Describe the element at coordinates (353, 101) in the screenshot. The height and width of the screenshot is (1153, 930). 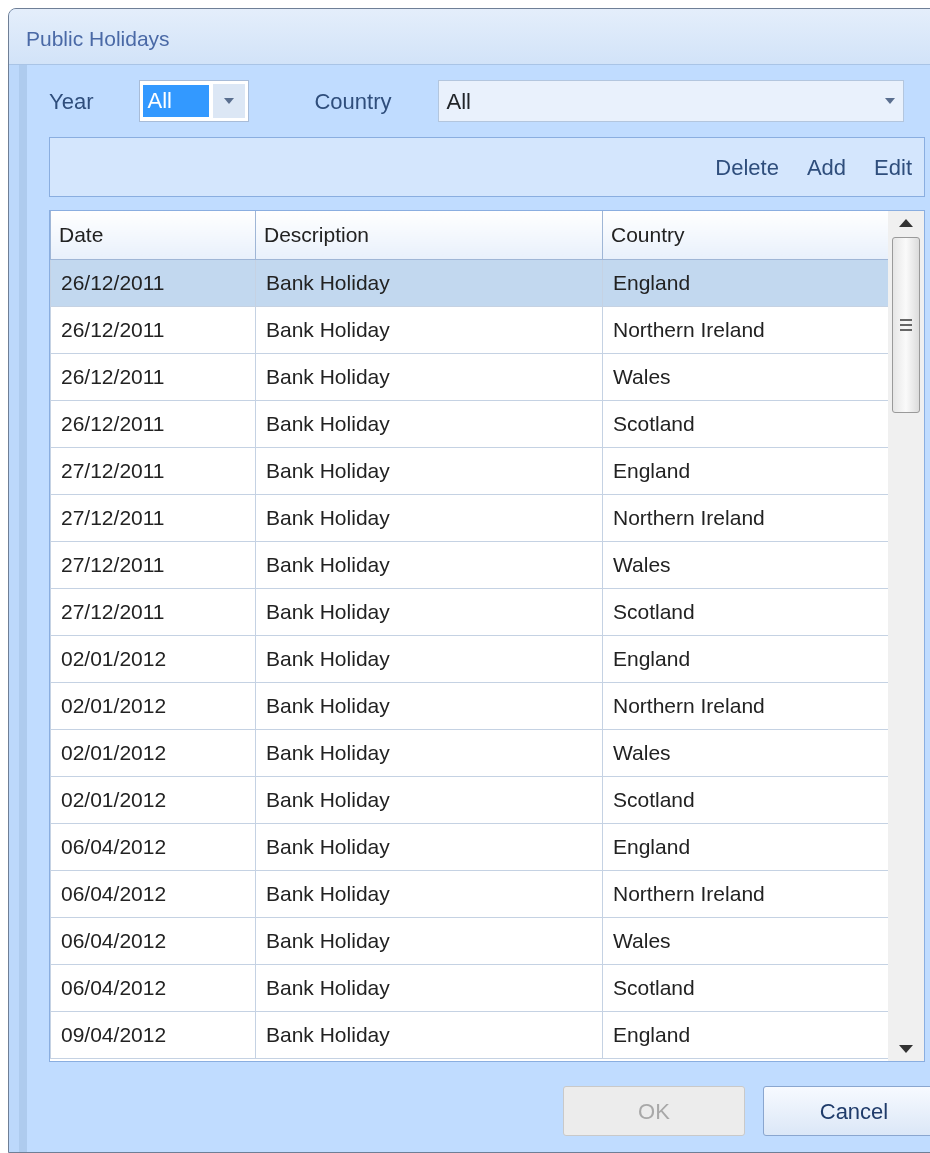
I see `country-label: Country` at that location.